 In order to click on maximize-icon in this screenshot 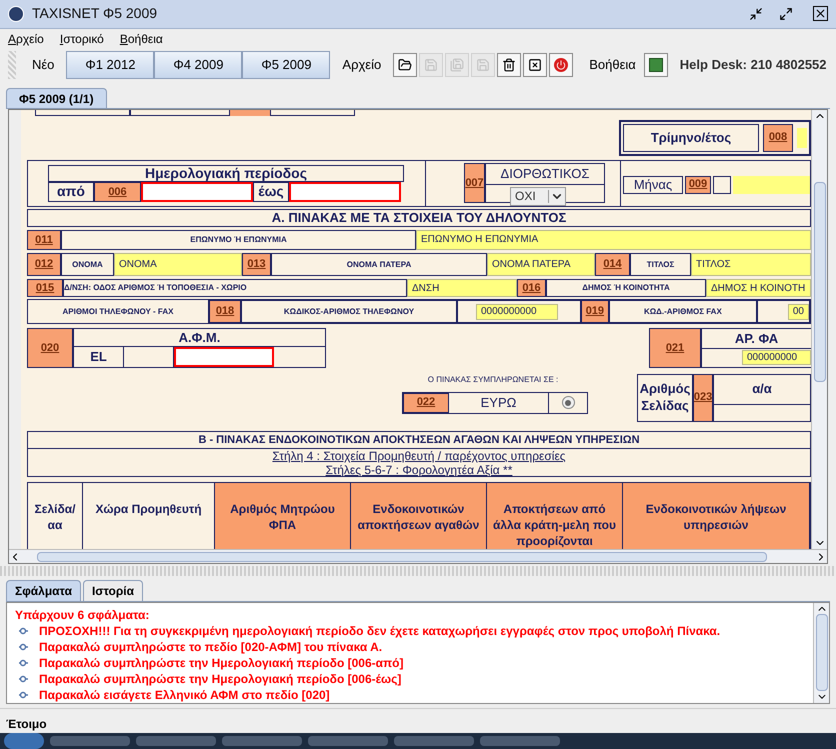, I will do `click(786, 13)`.